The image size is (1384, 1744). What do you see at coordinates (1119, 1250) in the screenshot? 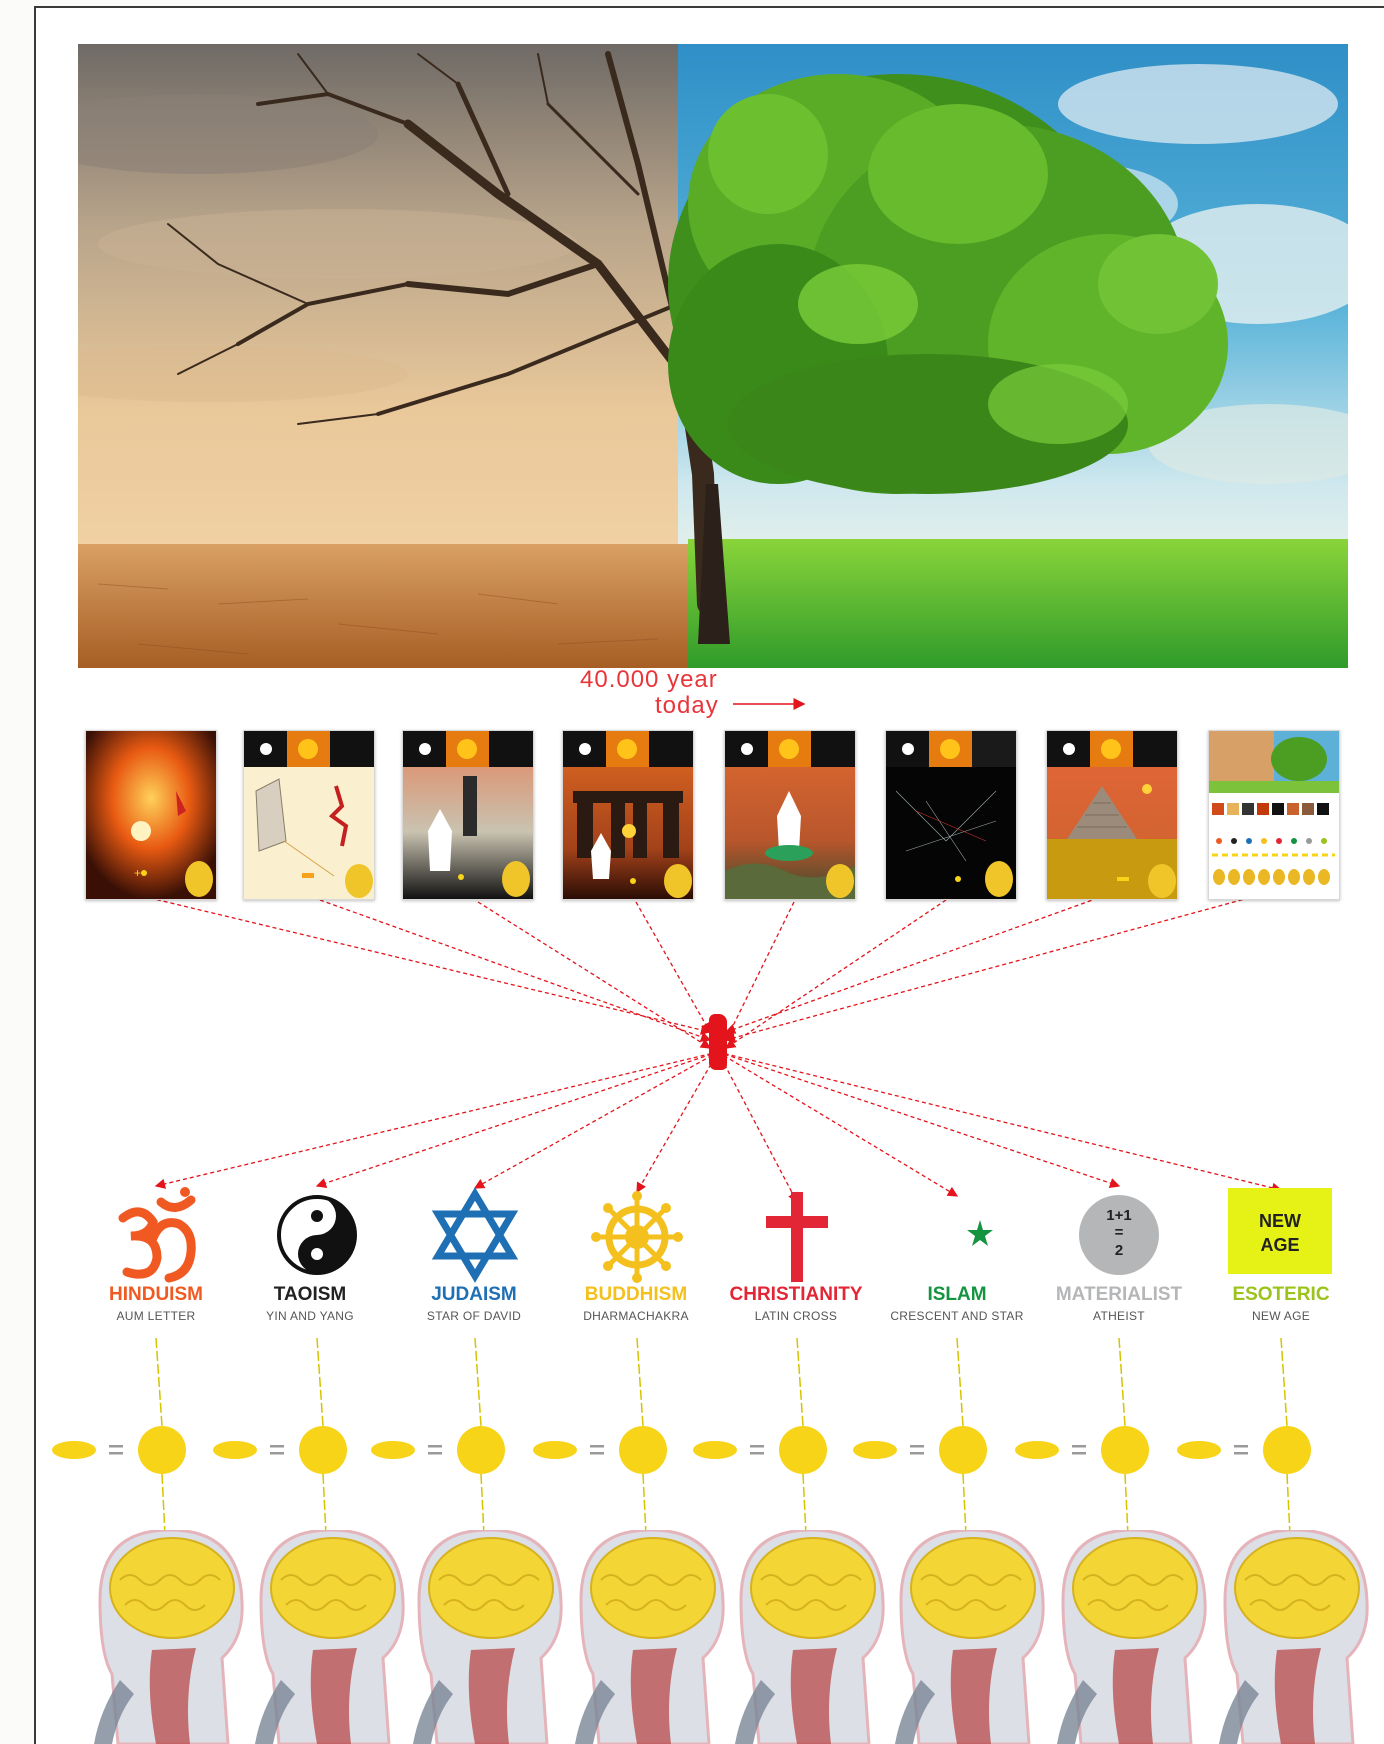
I see `materialist-icon-line3: 2` at bounding box center [1119, 1250].